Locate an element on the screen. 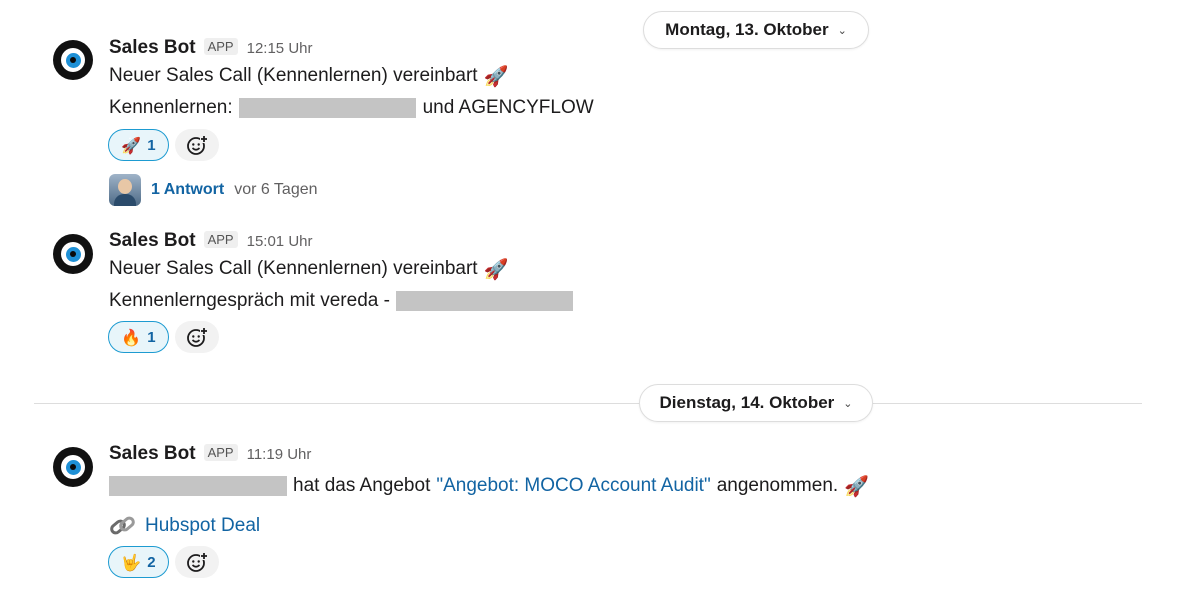 The height and width of the screenshot is (600, 1200). reply-user-avatar is located at coordinates (125, 190).